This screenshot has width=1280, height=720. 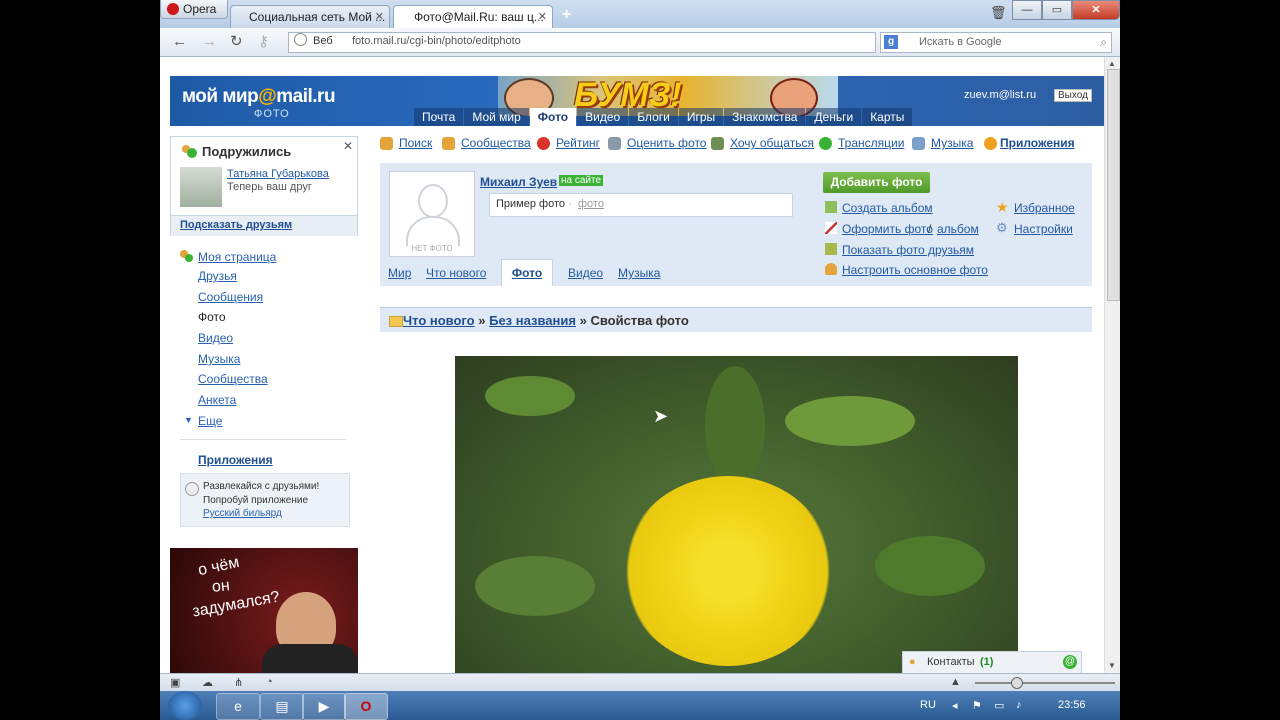 I want to click on app-promo-link: Русский бильярд, so click(x=242, y=513).